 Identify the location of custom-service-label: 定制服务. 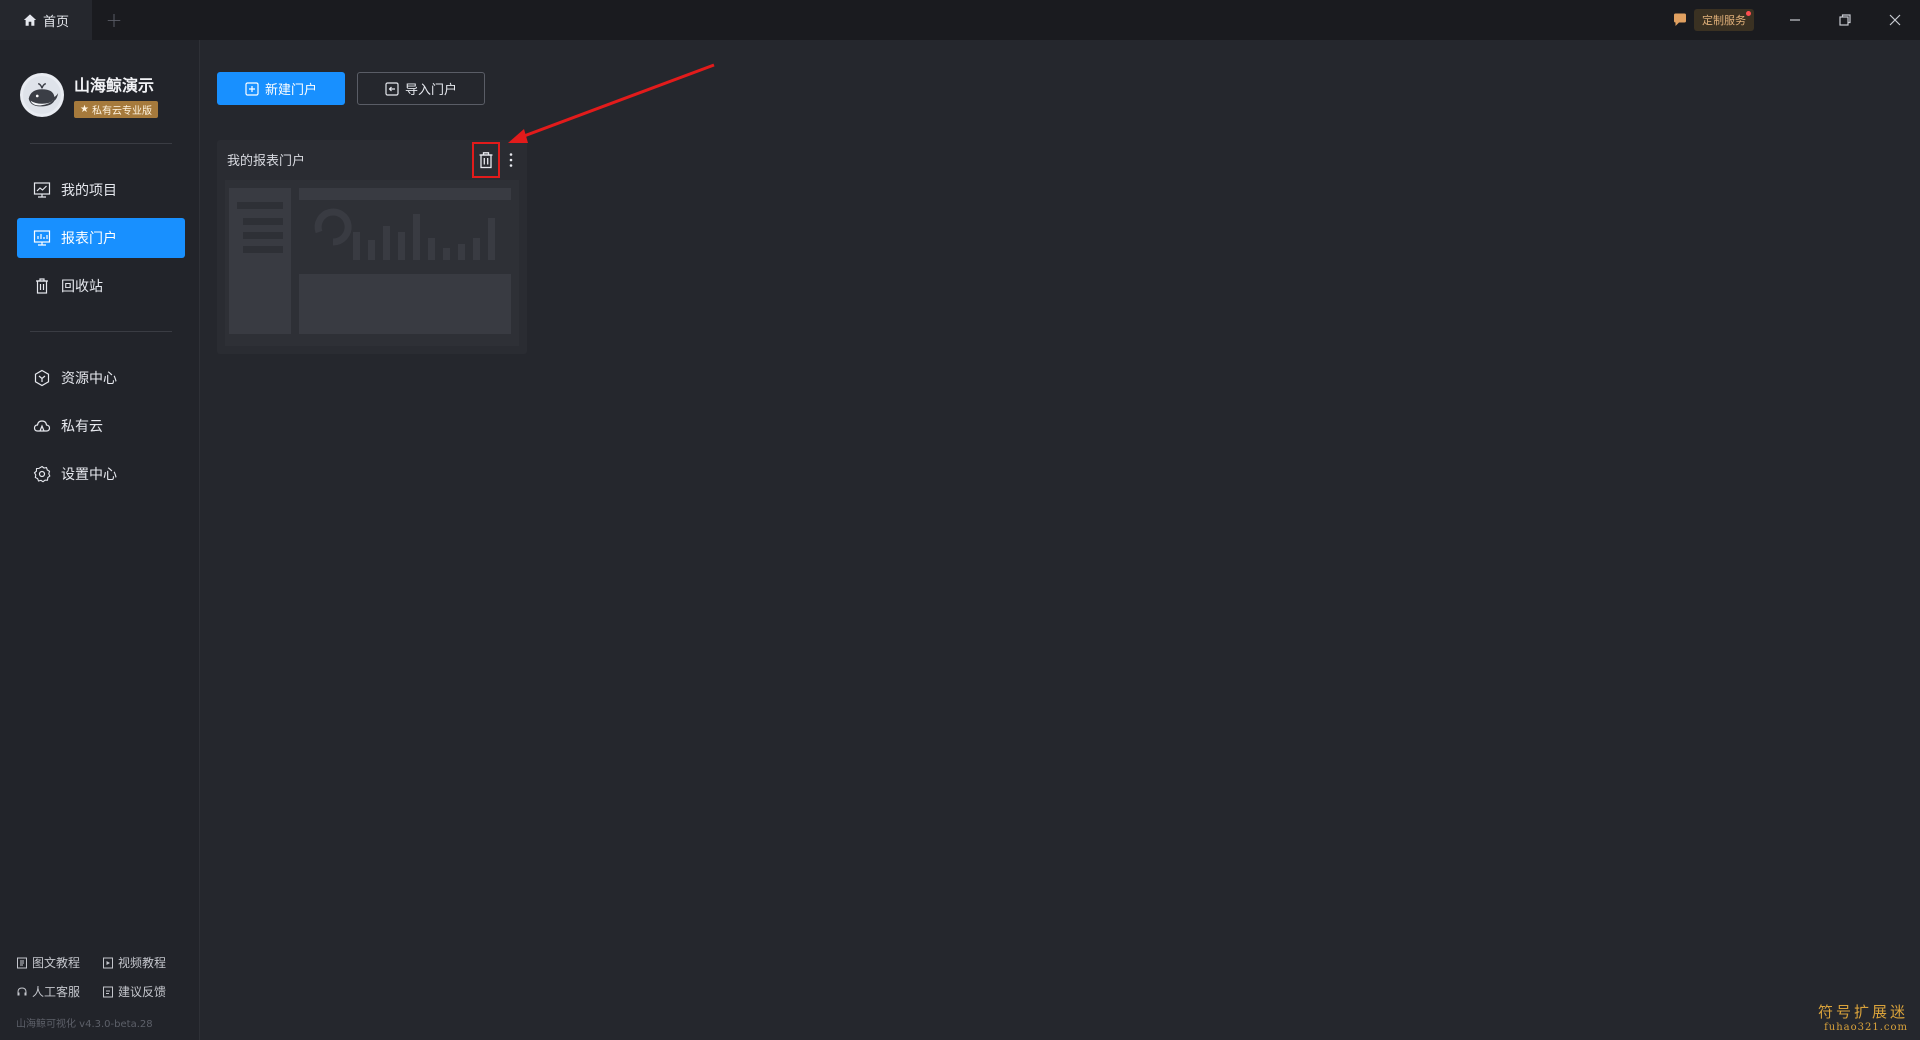
(1724, 20).